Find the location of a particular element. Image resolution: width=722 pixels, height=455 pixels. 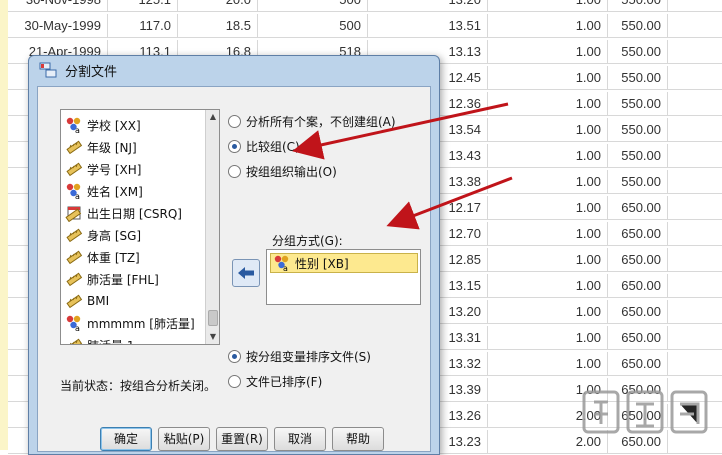

variable-list-item: BMI is located at coordinates (87, 301).